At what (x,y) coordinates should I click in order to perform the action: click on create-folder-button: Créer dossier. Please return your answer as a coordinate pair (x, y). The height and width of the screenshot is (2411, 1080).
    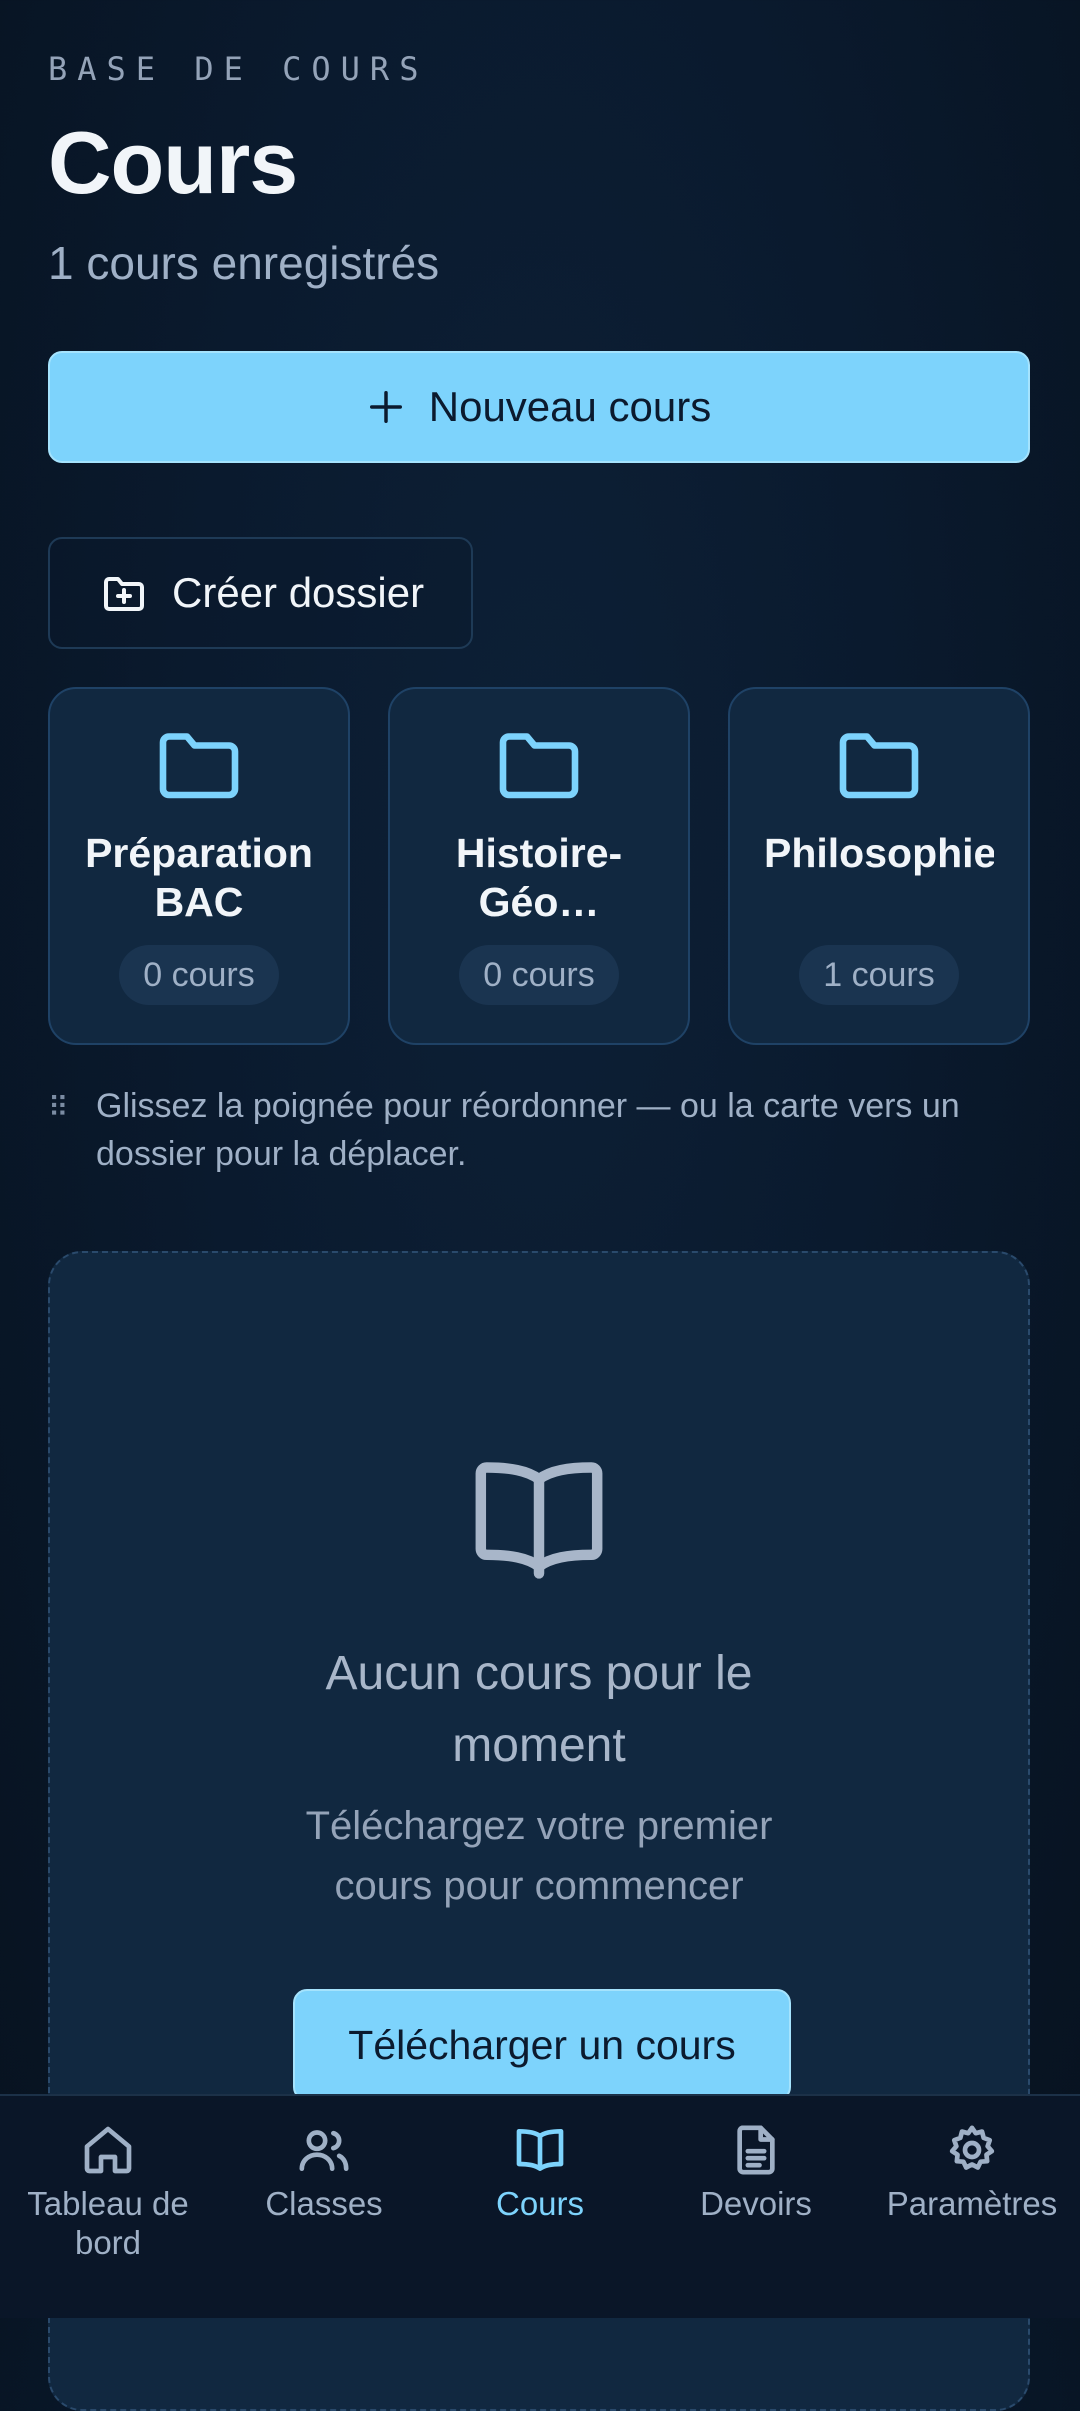
    Looking at the image, I should click on (260, 593).